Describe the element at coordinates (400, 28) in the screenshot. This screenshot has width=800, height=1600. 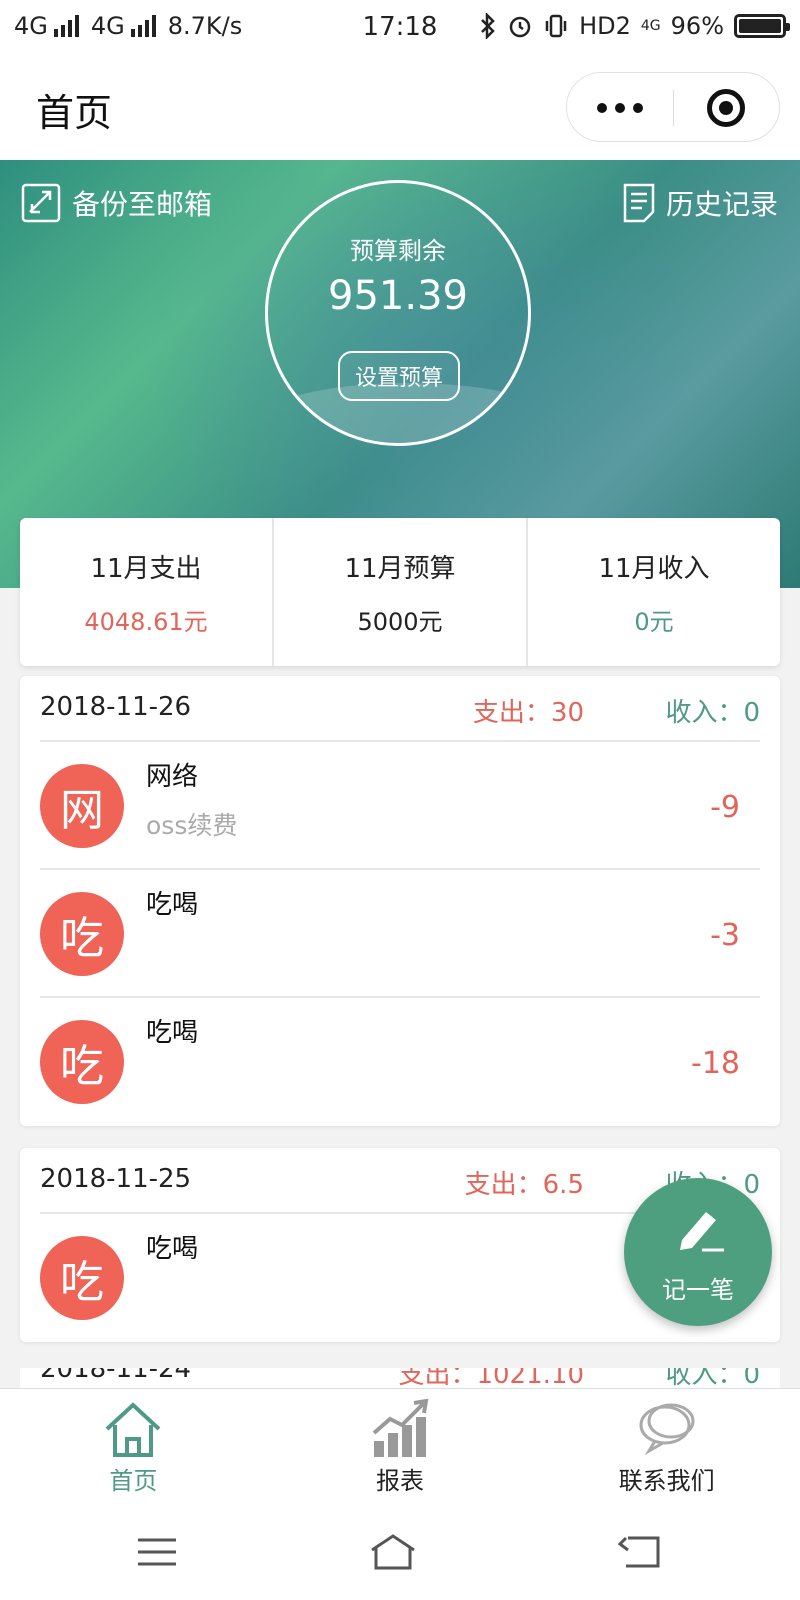
I see `status-bar: 4G 4G 8.7K/s 17:18 HD2 4G 96%` at that location.